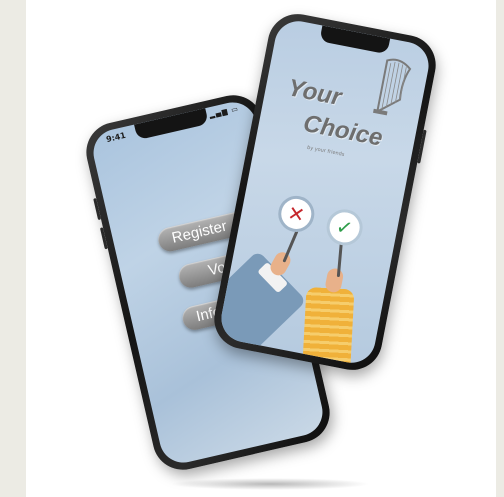  Describe the element at coordinates (392, 87) in the screenshot. I see `harp-icon` at that location.